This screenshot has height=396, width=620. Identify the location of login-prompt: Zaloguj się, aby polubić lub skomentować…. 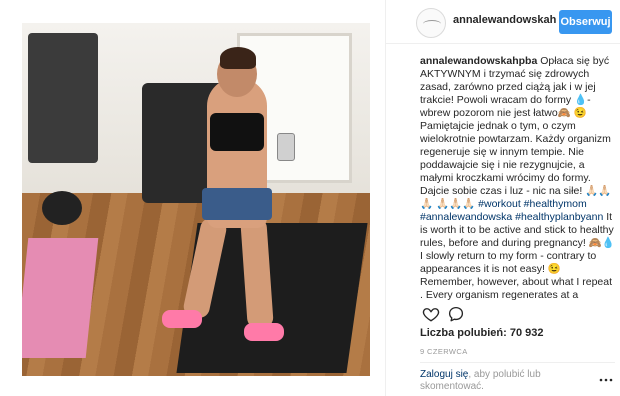
(507, 381).